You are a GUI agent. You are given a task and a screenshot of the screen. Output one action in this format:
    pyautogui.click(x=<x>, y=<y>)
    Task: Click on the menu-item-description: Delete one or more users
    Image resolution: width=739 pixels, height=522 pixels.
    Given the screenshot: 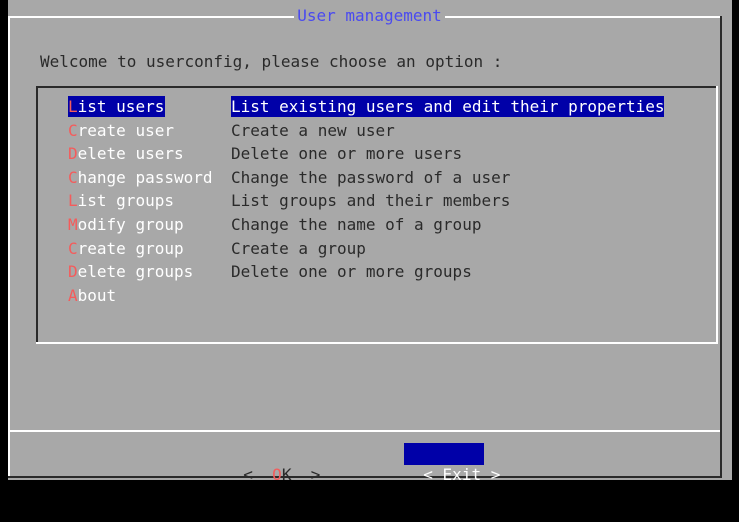 What is the action you would take?
    pyautogui.click(x=347, y=153)
    